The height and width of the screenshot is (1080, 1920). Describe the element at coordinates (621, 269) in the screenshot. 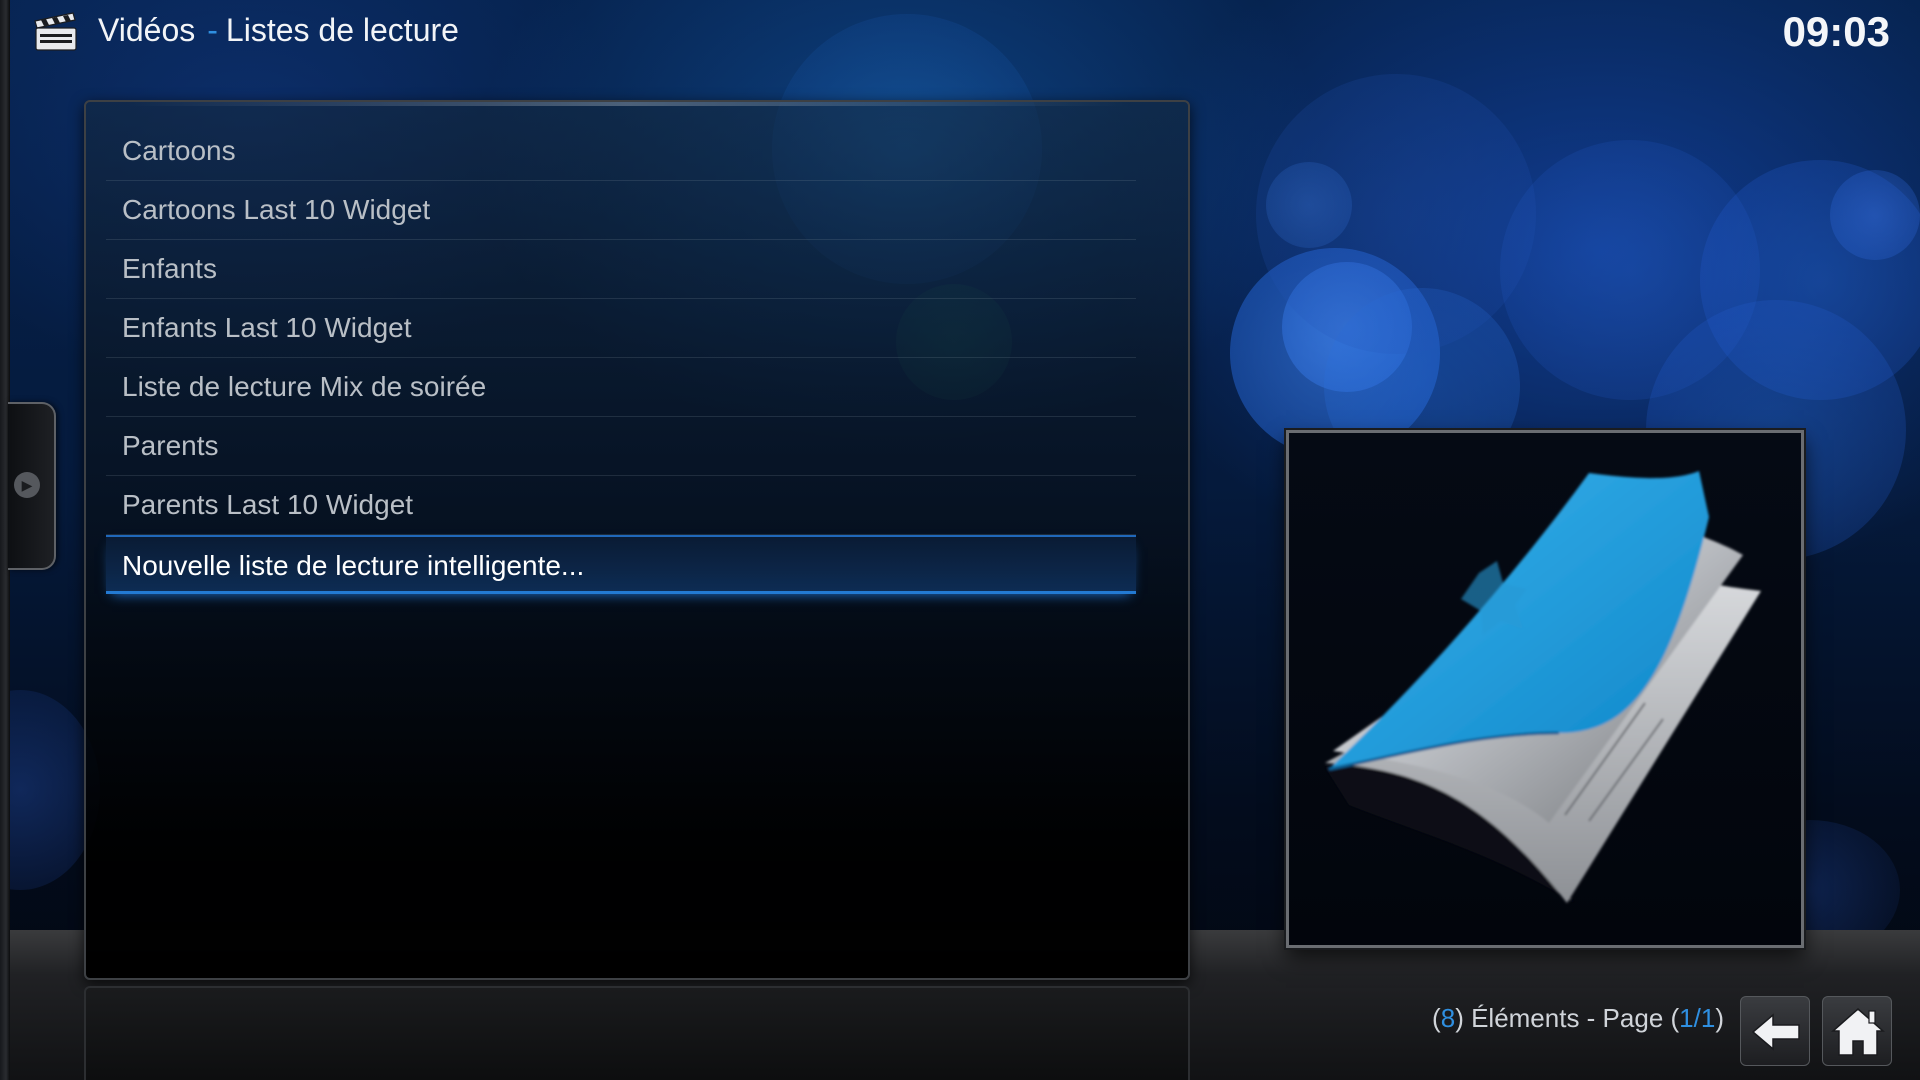

I see `list-item: Enfants` at that location.